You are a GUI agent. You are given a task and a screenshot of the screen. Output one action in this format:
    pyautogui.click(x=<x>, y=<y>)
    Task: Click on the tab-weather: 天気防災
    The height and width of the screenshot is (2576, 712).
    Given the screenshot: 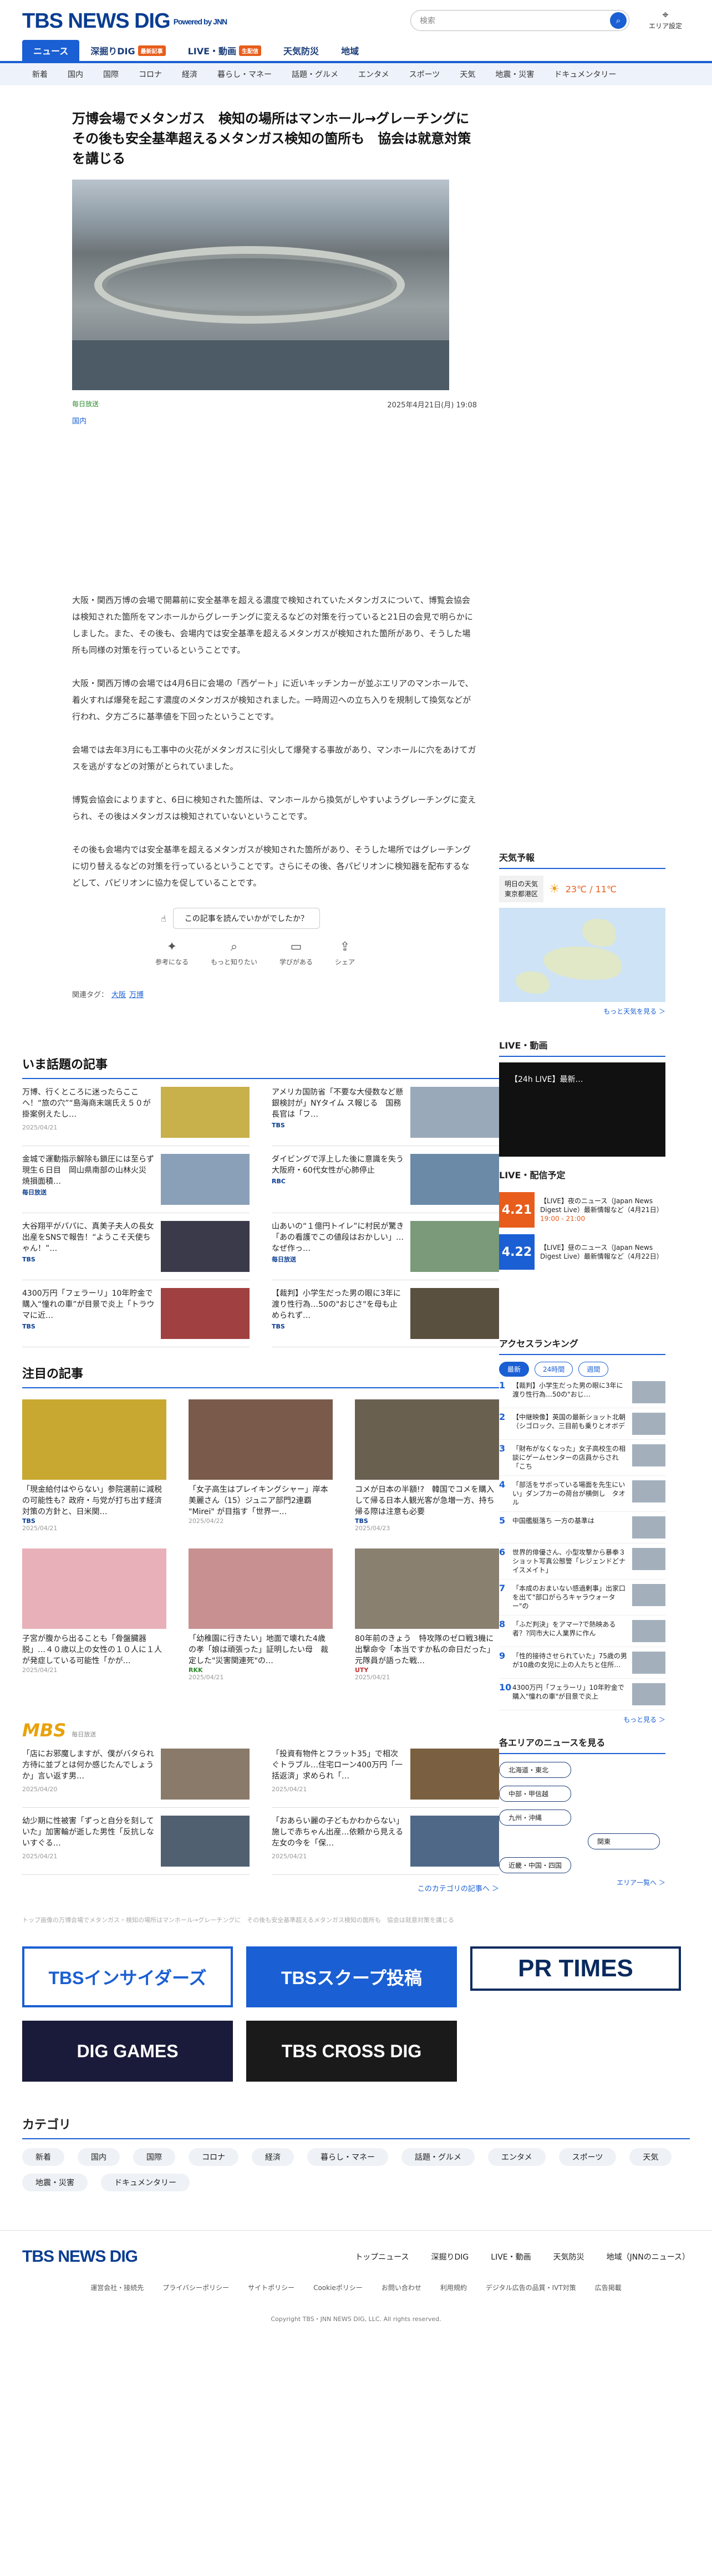 What is the action you would take?
    pyautogui.click(x=301, y=51)
    